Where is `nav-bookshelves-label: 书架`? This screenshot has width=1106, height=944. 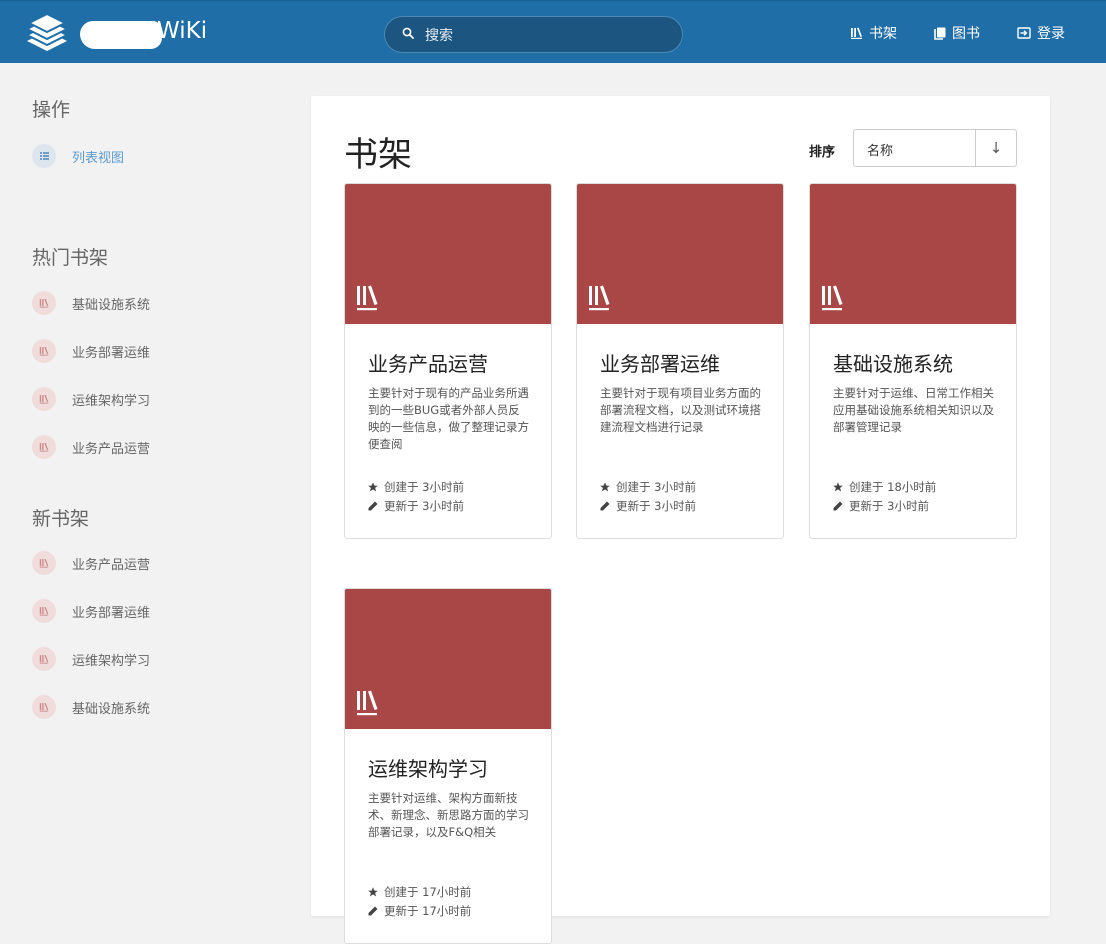
nav-bookshelves-label: 书架 is located at coordinates (883, 34).